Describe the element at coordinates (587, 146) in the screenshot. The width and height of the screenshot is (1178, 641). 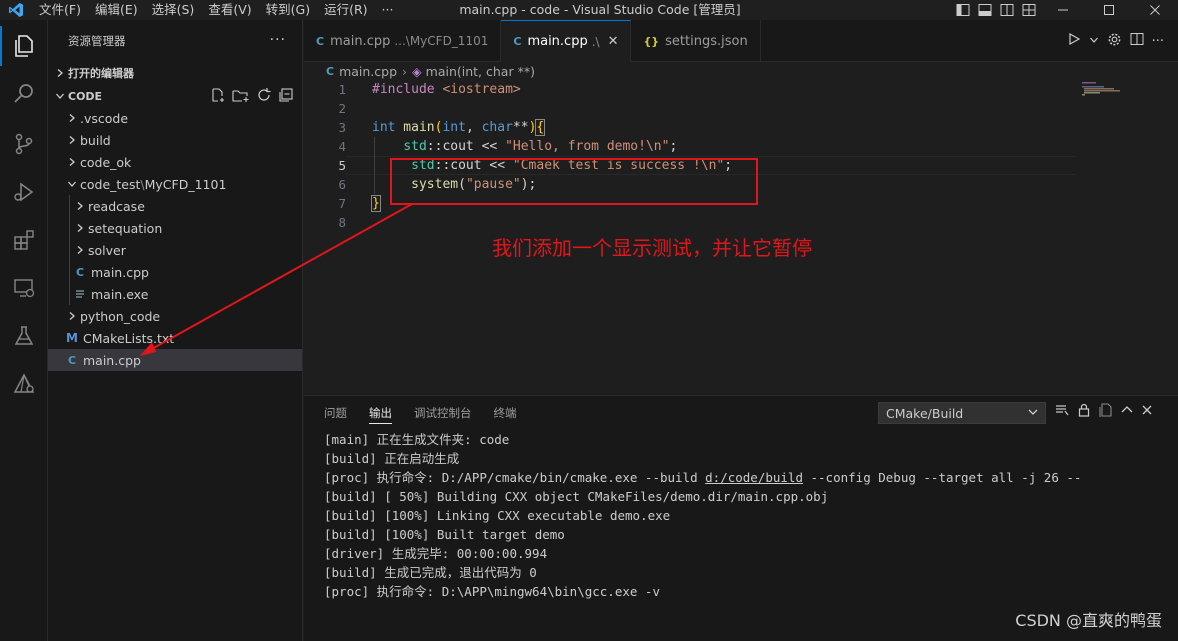
I see `token: "Hello, from demo!\n"` at that location.